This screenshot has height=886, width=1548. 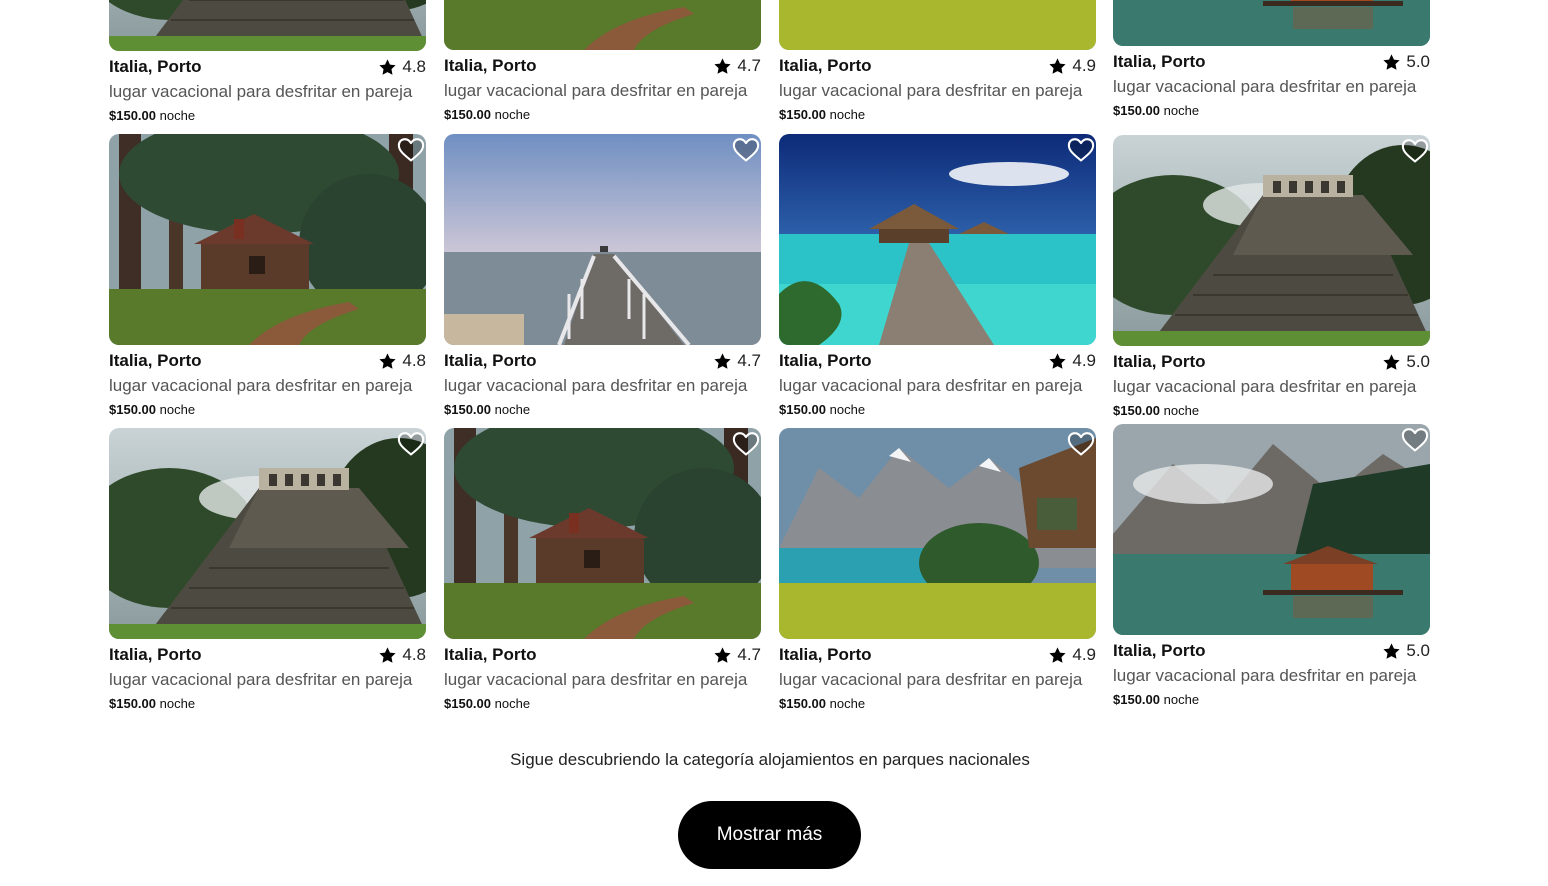 I want to click on pier-icon, so click(x=602, y=239).